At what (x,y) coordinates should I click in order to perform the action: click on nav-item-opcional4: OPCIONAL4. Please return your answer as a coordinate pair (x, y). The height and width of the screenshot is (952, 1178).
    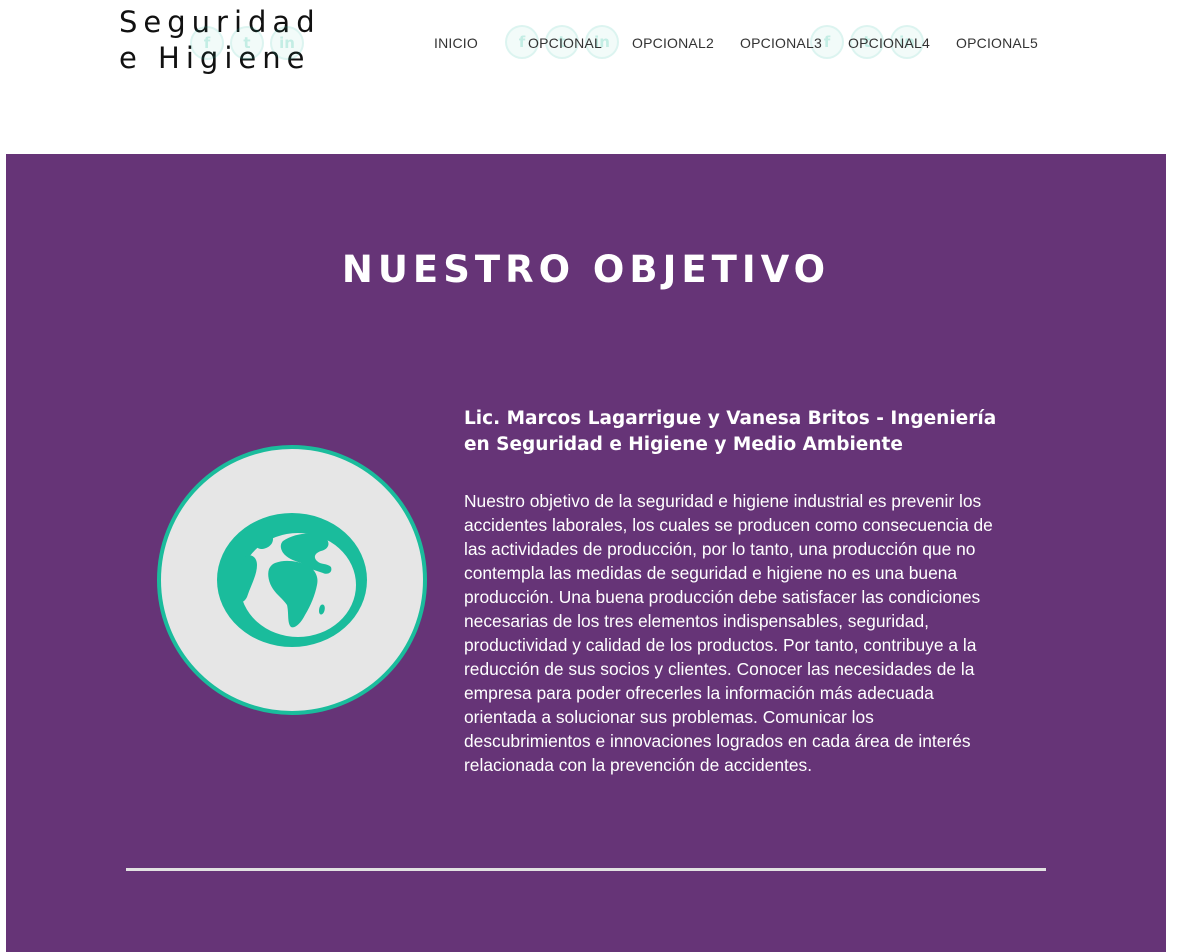
    Looking at the image, I should click on (889, 43).